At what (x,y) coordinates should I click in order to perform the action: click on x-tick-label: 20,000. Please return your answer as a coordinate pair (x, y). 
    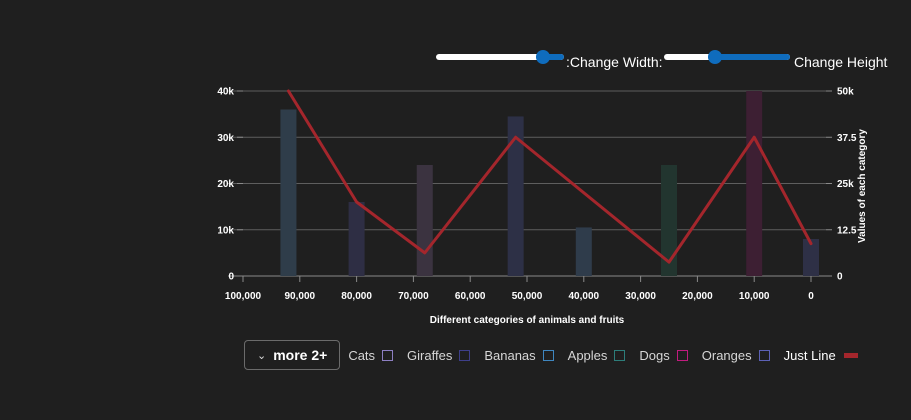
    Looking at the image, I should click on (697, 296).